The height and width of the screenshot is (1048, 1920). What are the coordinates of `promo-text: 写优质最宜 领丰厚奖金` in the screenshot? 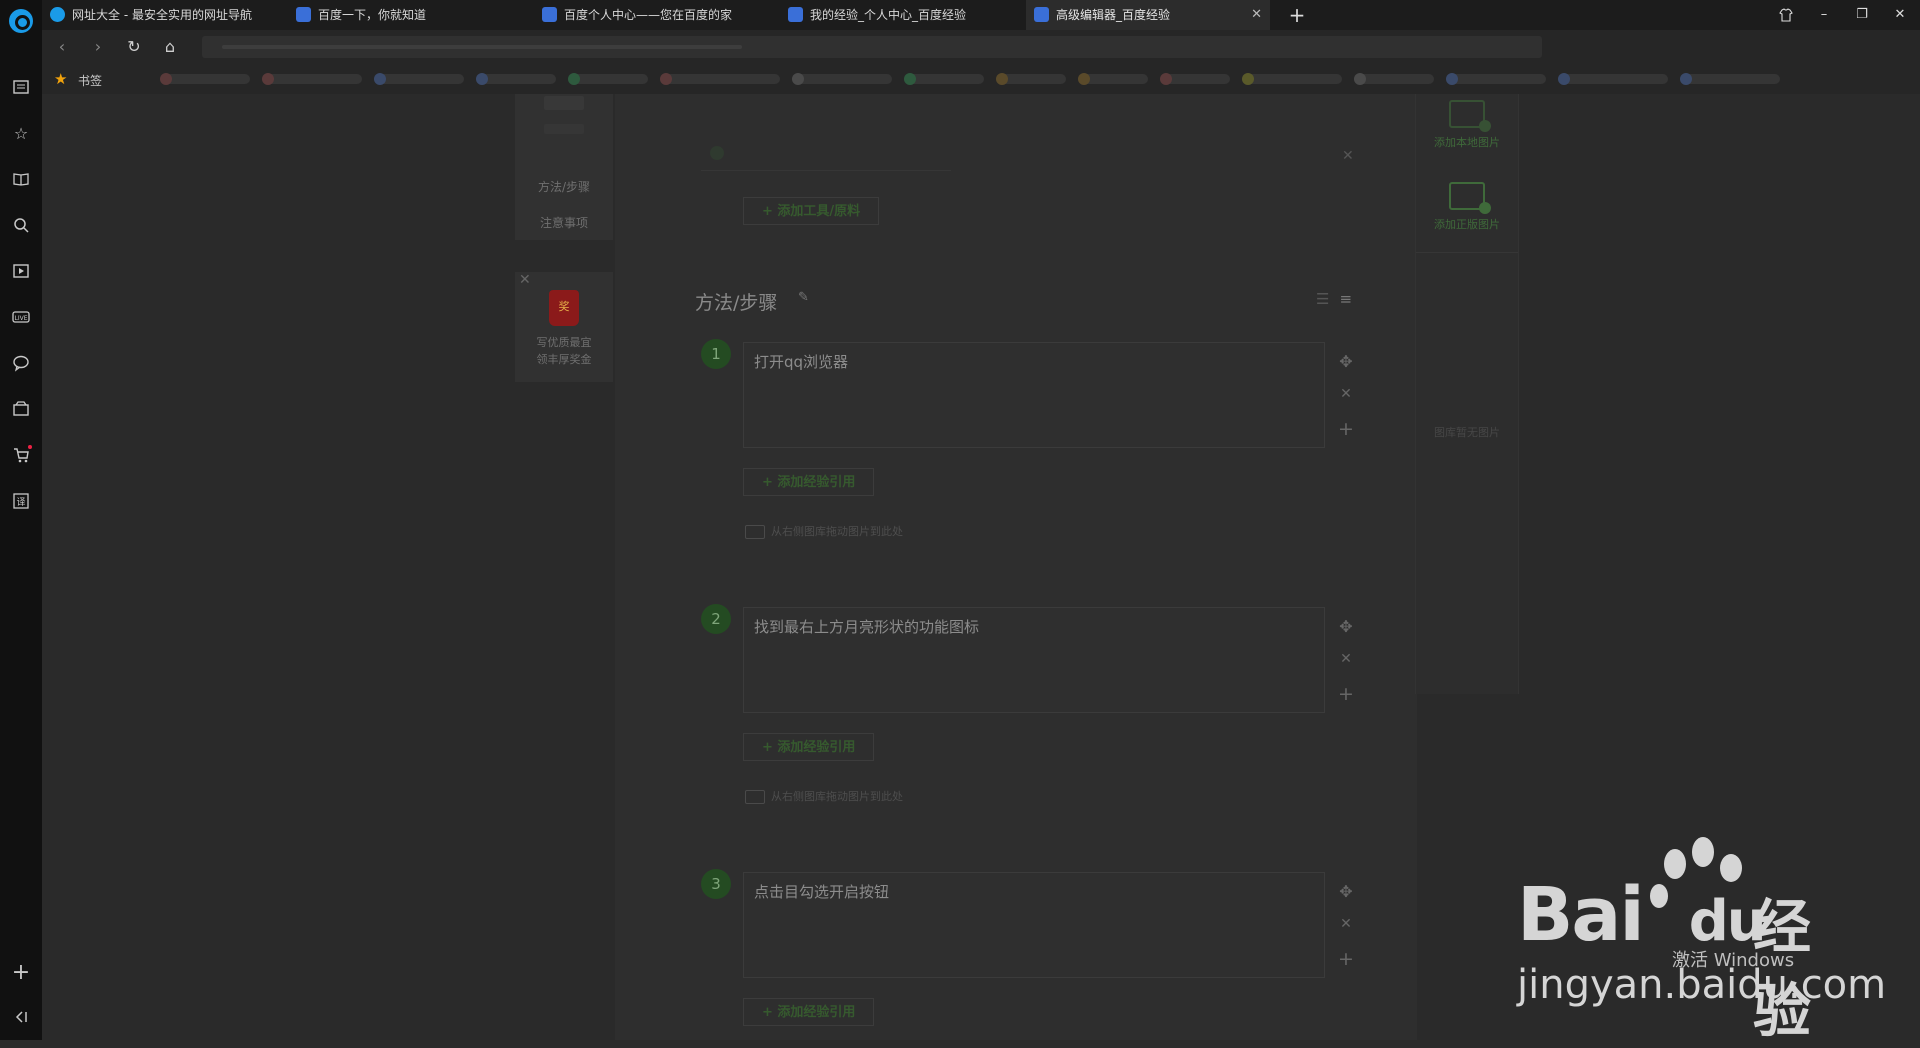 It's located at (564, 351).